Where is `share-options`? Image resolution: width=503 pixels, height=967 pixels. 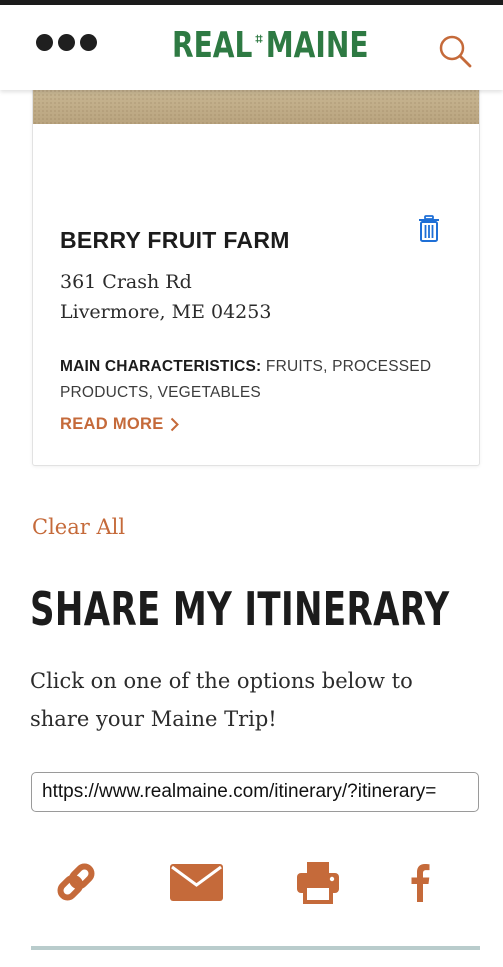
share-options is located at coordinates (251, 882).